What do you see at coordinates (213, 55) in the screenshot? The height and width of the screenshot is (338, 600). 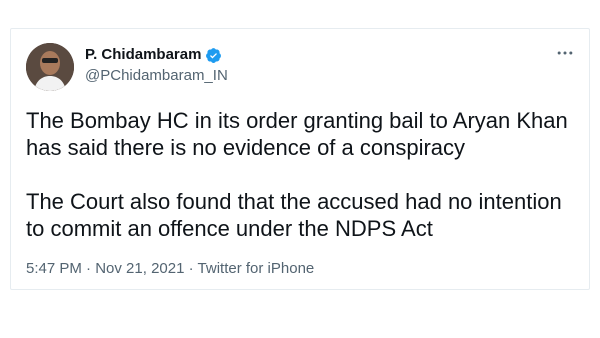 I see `verified-badge-icon` at bounding box center [213, 55].